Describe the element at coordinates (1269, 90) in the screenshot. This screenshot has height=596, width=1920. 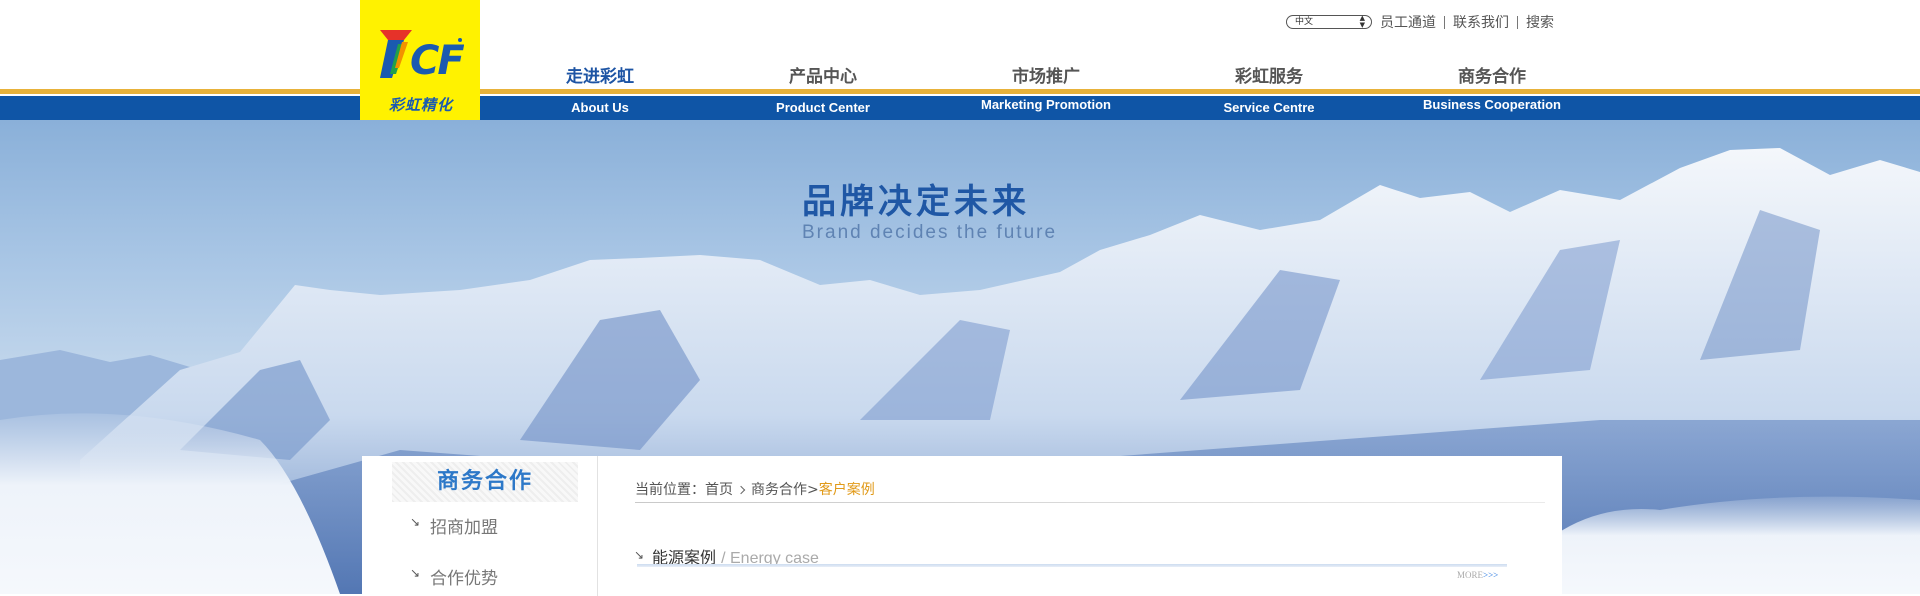
I see `nav-item-service: 彩虹服务 Service Centre` at that location.